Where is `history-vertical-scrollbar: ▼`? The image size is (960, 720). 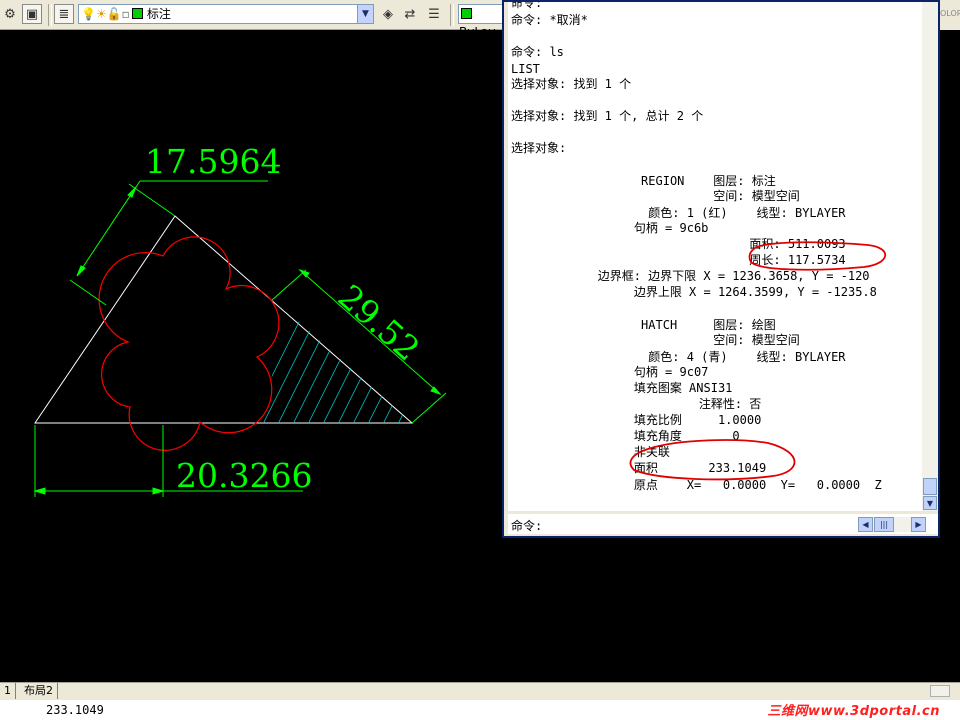 history-vertical-scrollbar: ▼ is located at coordinates (930, 256).